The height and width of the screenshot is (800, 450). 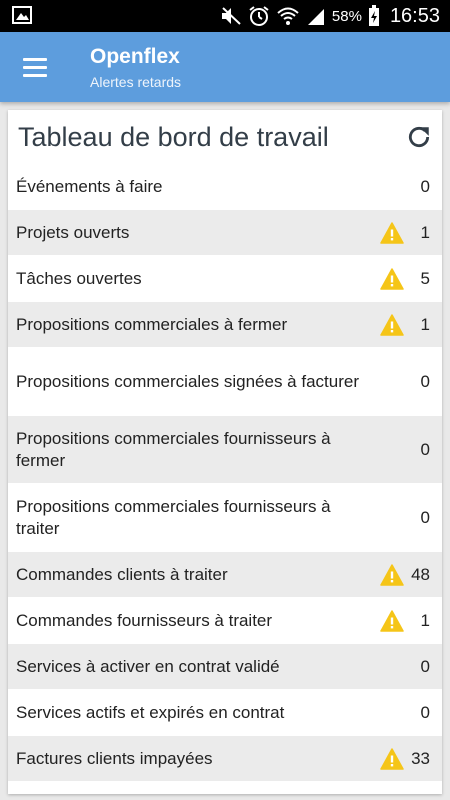 What do you see at coordinates (136, 82) in the screenshot?
I see `app-subtitle: Alertes retards` at bounding box center [136, 82].